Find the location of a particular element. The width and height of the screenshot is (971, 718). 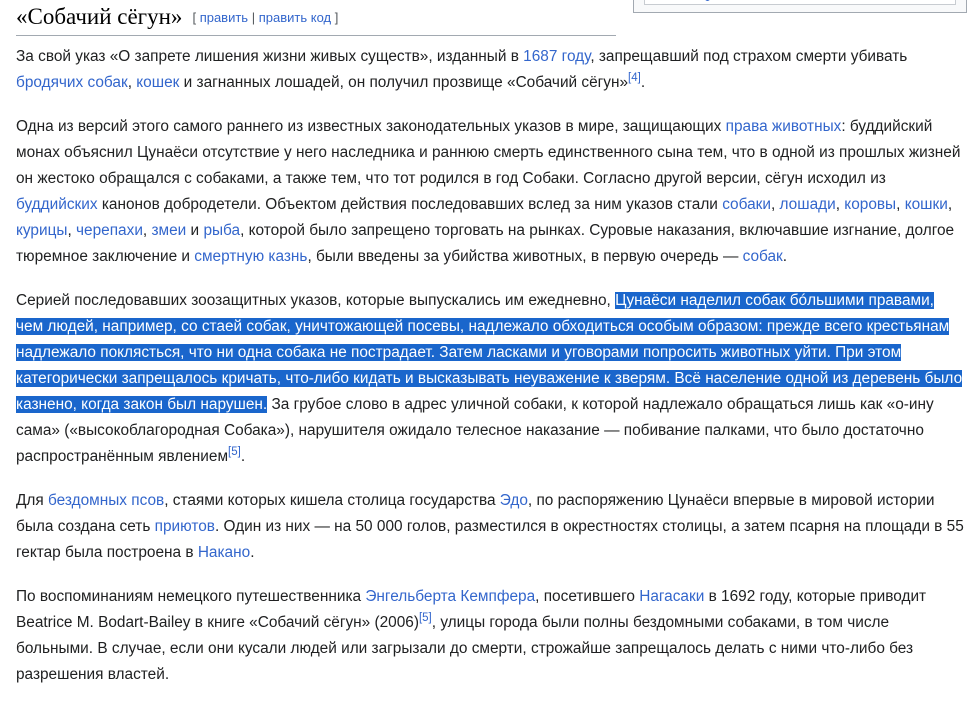

link-1687: 1687 году is located at coordinates (556, 56).